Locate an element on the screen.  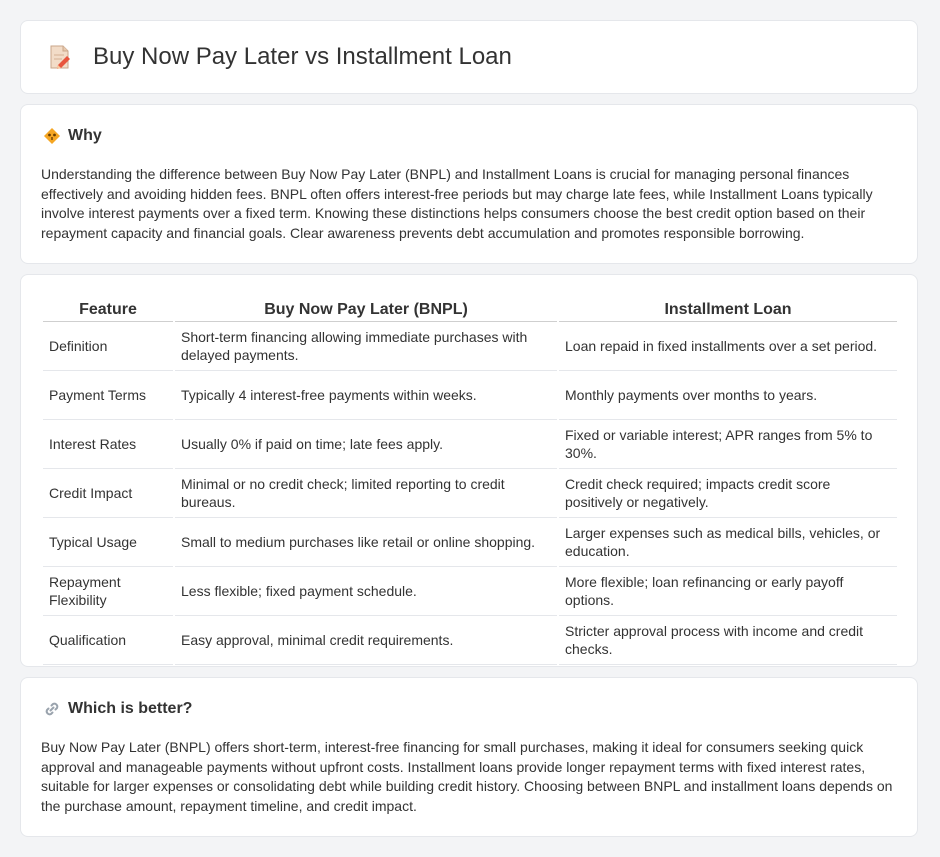
feature-cell: Interest Rates is located at coordinates (108, 444).